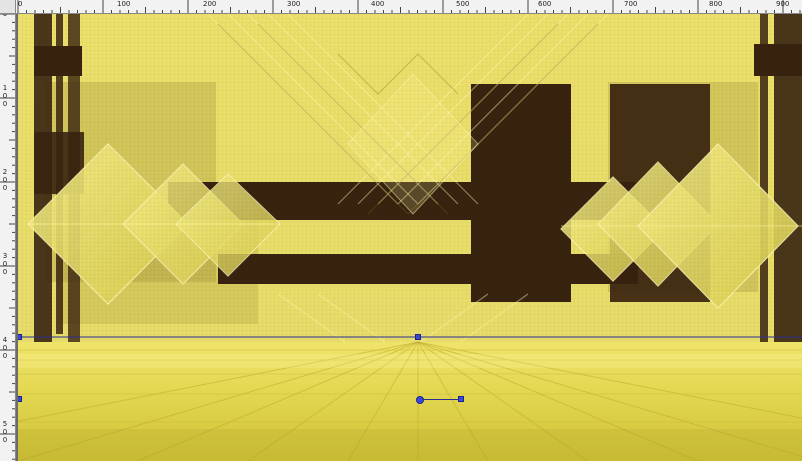 This screenshot has height=461, width=802. What do you see at coordinates (5, 180) in the screenshot?
I see `ruler-label-v200: 200` at bounding box center [5, 180].